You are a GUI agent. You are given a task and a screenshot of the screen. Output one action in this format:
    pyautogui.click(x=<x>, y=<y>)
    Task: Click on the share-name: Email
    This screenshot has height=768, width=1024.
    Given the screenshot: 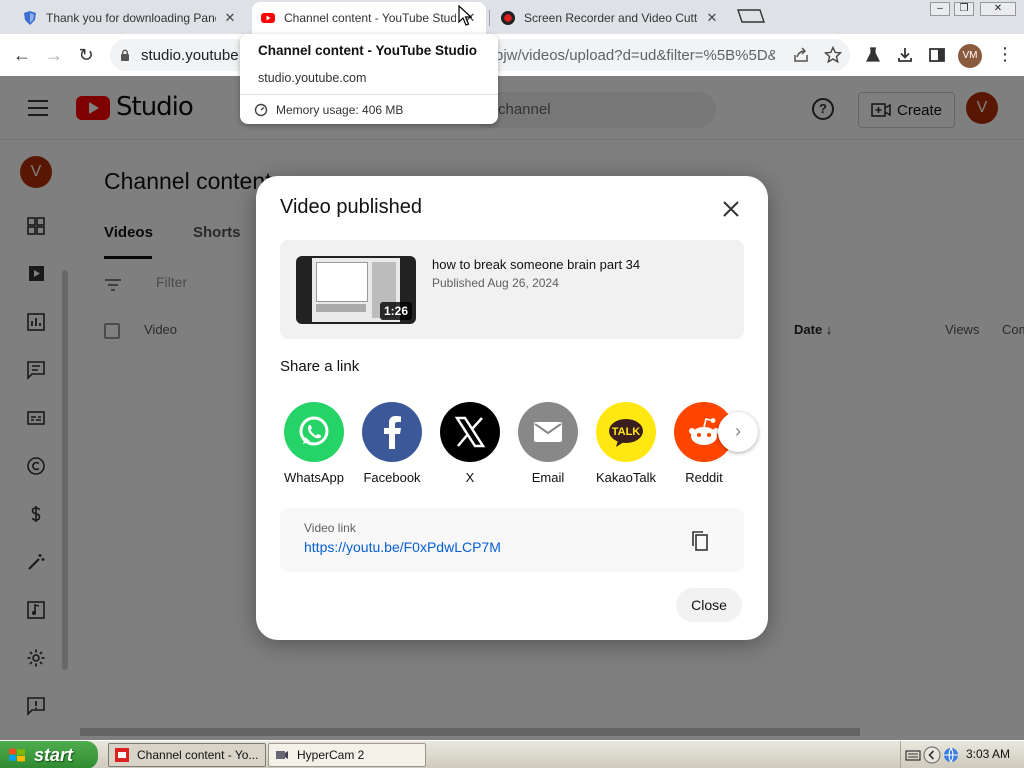 What is the action you would take?
    pyautogui.click(x=548, y=477)
    